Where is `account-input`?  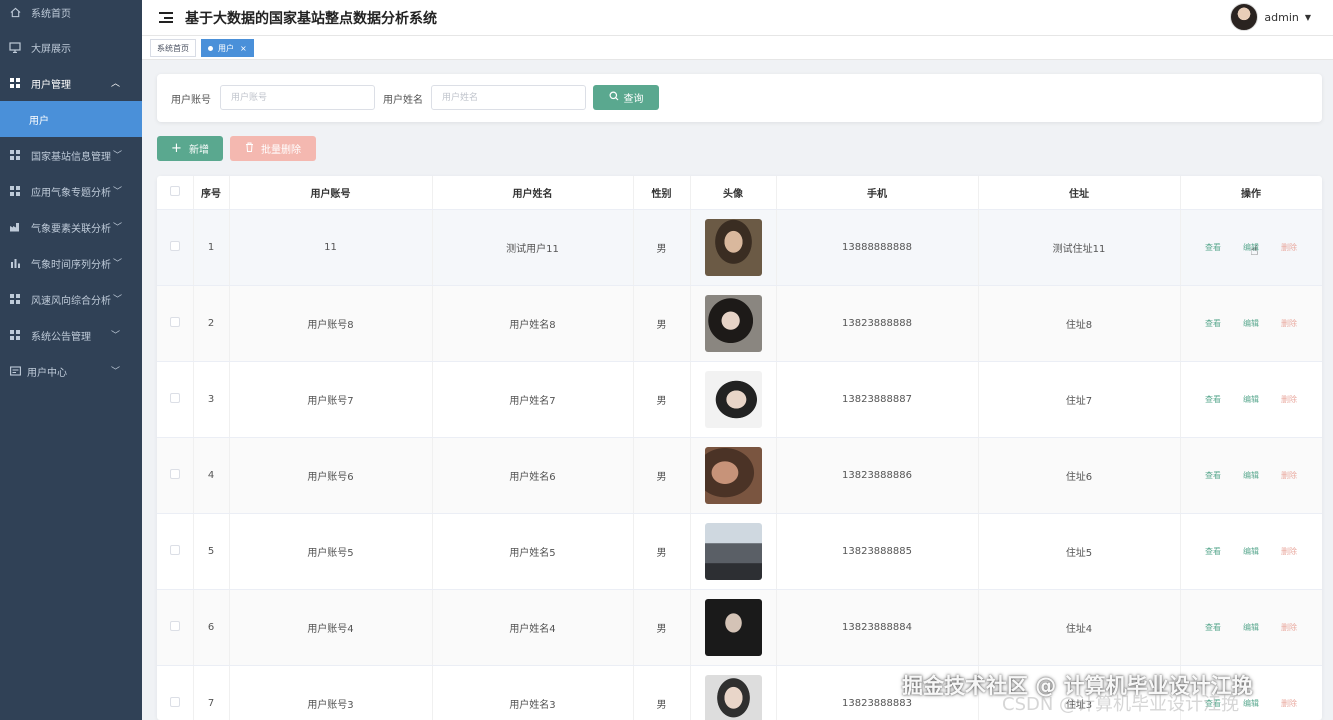
account-input is located at coordinates (297, 97).